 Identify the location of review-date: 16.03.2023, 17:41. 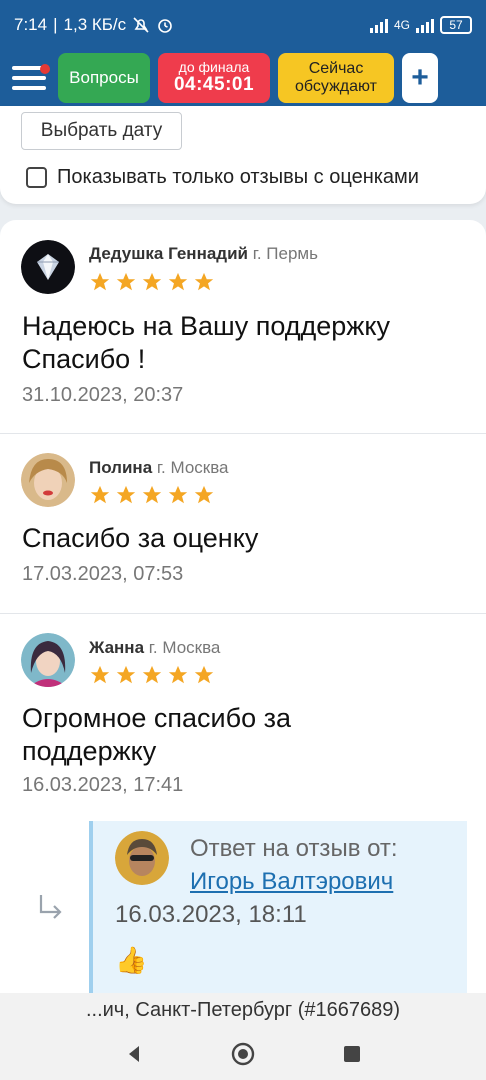
(103, 785).